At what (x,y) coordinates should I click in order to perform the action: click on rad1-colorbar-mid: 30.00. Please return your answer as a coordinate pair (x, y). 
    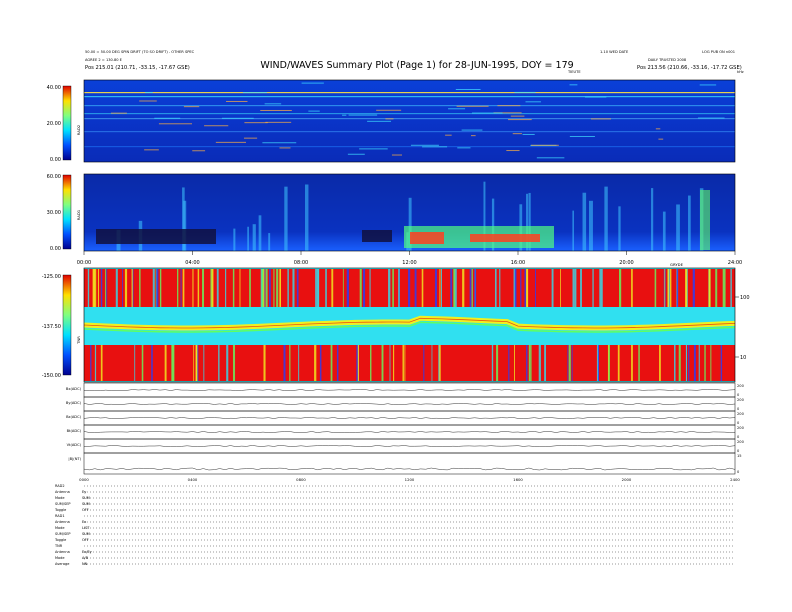
    Looking at the image, I should click on (54, 213).